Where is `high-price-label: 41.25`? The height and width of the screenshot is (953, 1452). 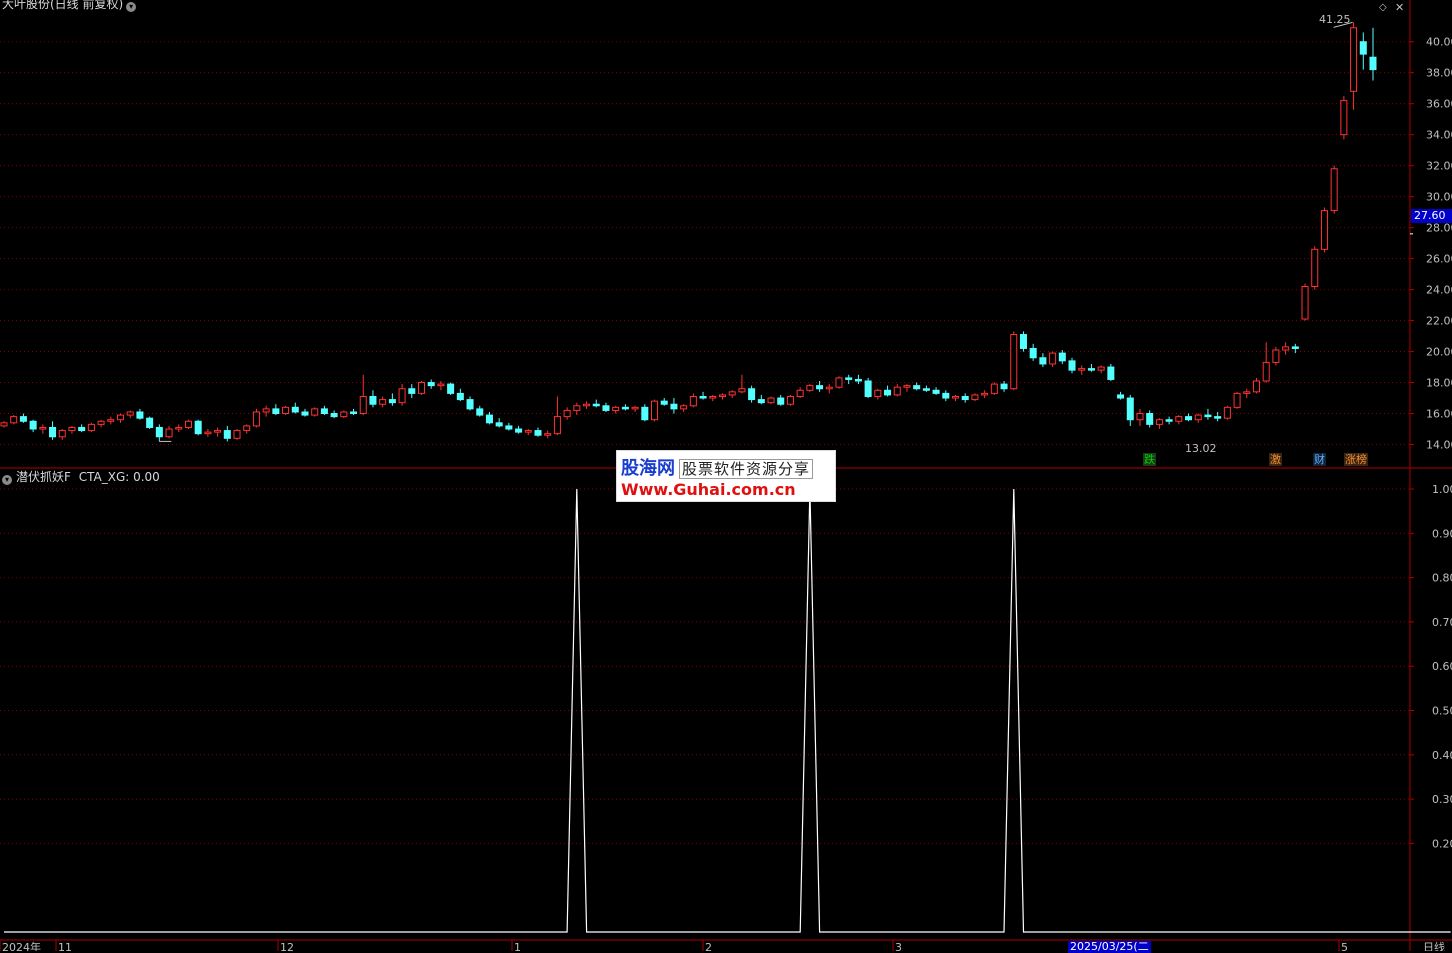 high-price-label: 41.25 is located at coordinates (1335, 19).